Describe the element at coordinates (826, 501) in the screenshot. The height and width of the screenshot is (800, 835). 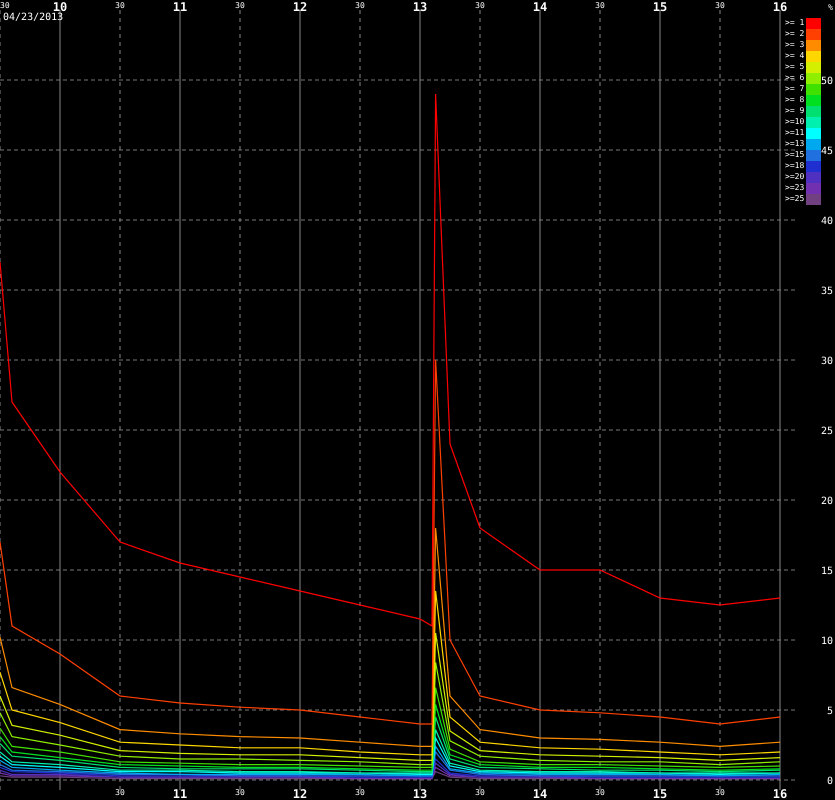
I see `y-axis-label: 20` at that location.